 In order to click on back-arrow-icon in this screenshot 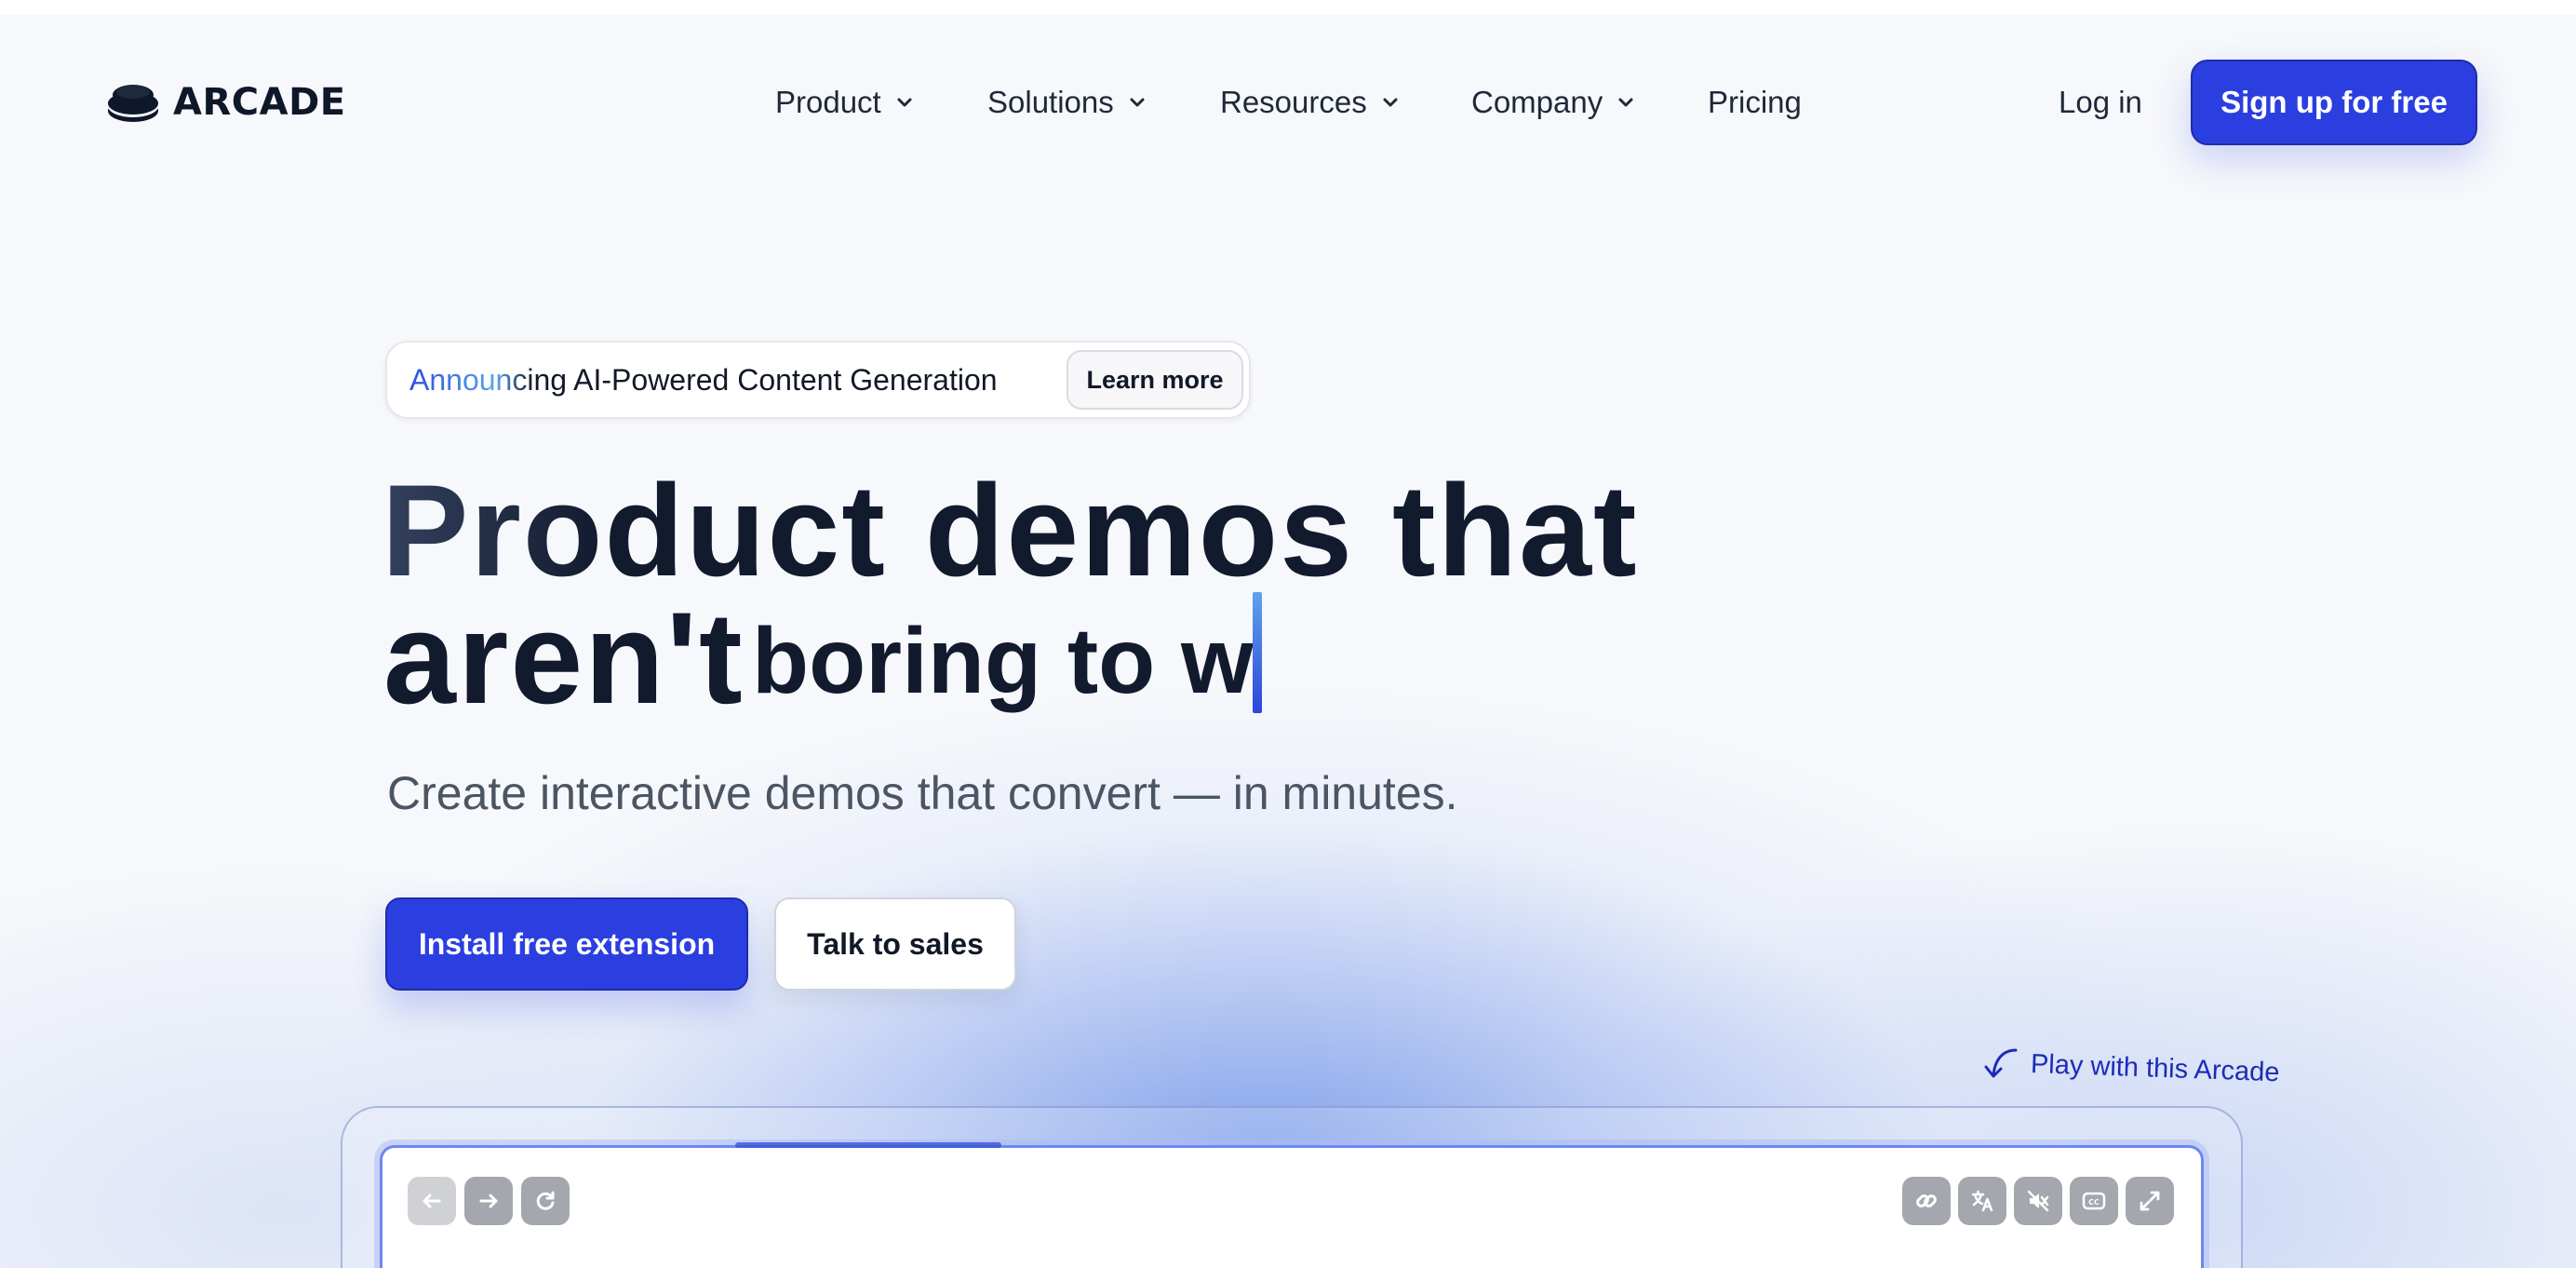, I will do `click(432, 1201)`.